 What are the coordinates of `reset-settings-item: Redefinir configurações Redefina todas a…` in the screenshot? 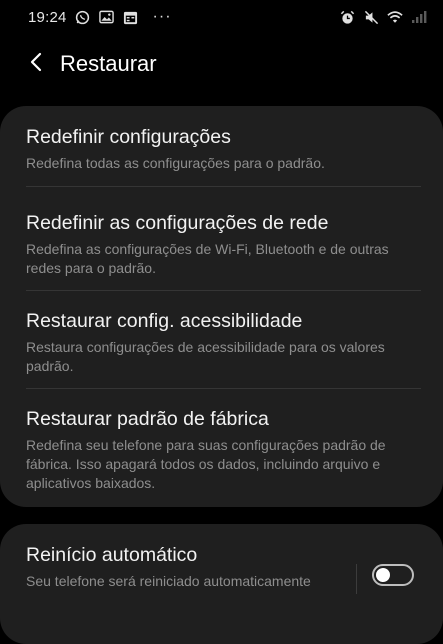 It's located at (221, 146).